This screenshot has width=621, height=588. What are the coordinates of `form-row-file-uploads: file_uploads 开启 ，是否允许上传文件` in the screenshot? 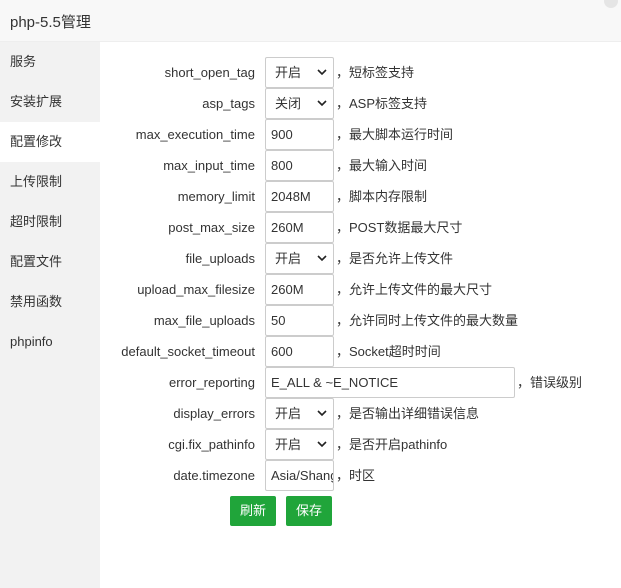 It's located at (360, 258).